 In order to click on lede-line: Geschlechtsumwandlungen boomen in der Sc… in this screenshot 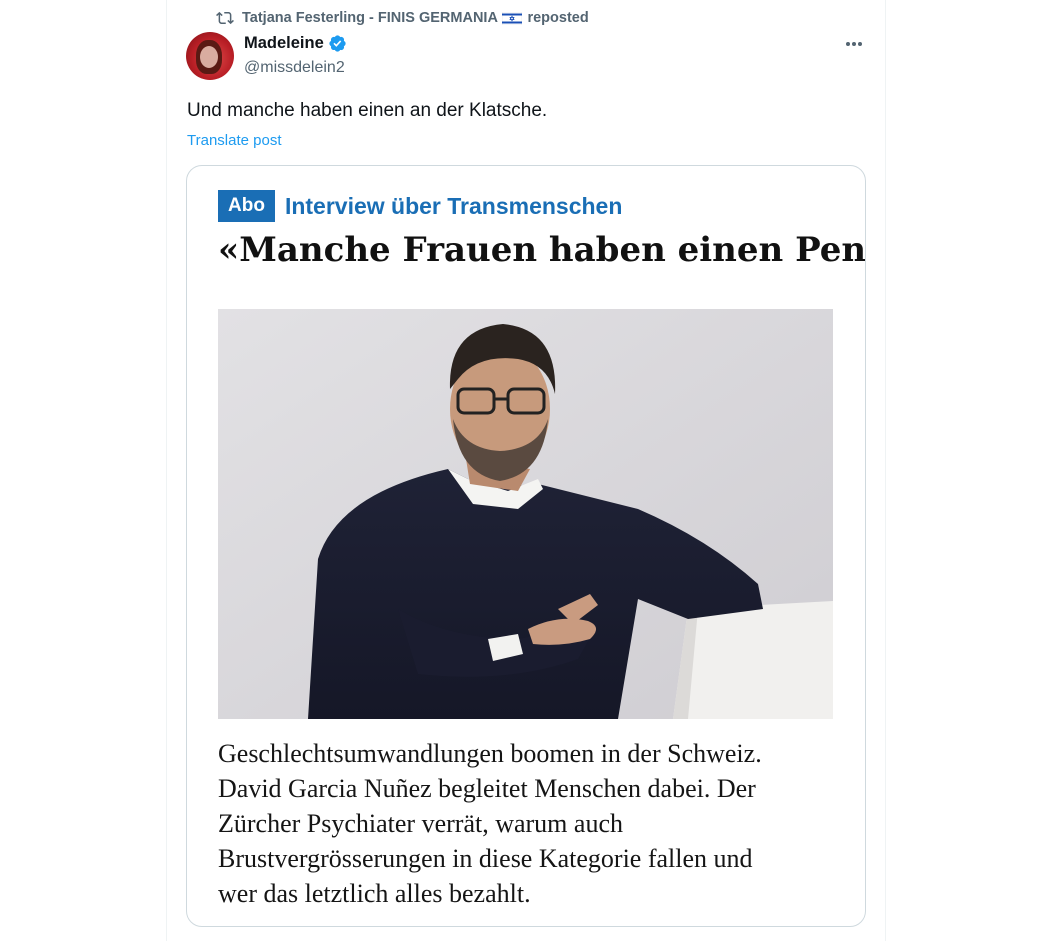, I will do `click(490, 753)`.